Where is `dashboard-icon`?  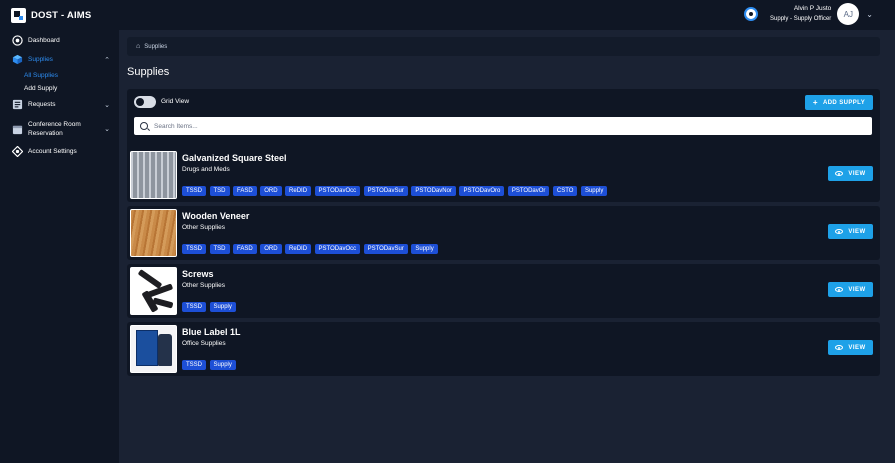
dashboard-icon is located at coordinates (17, 40).